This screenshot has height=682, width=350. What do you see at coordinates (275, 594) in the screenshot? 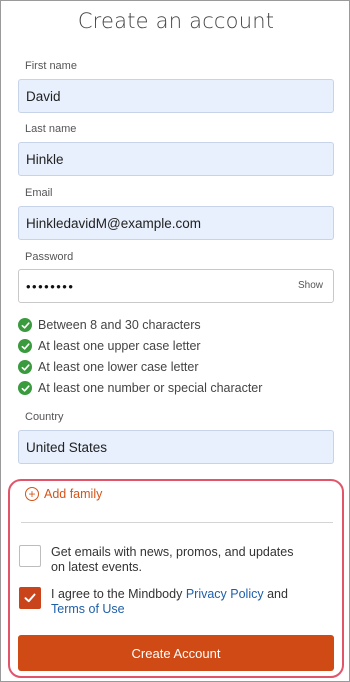
I see `terms-middle: and` at bounding box center [275, 594].